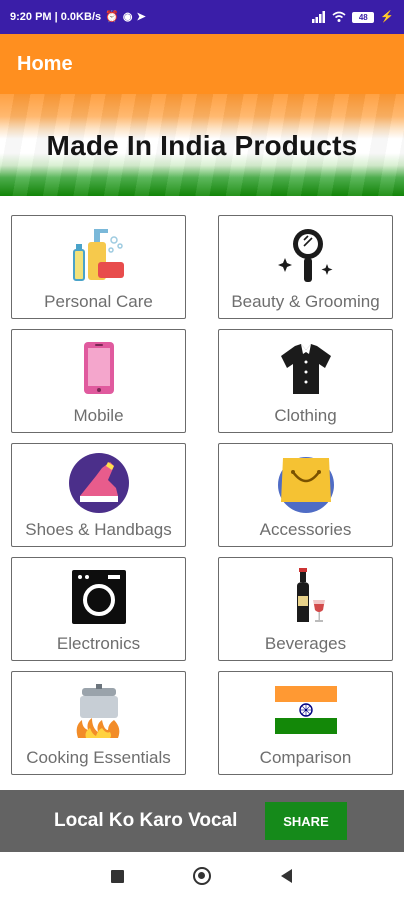  I want to click on battery-icon: 48, so click(363, 17).